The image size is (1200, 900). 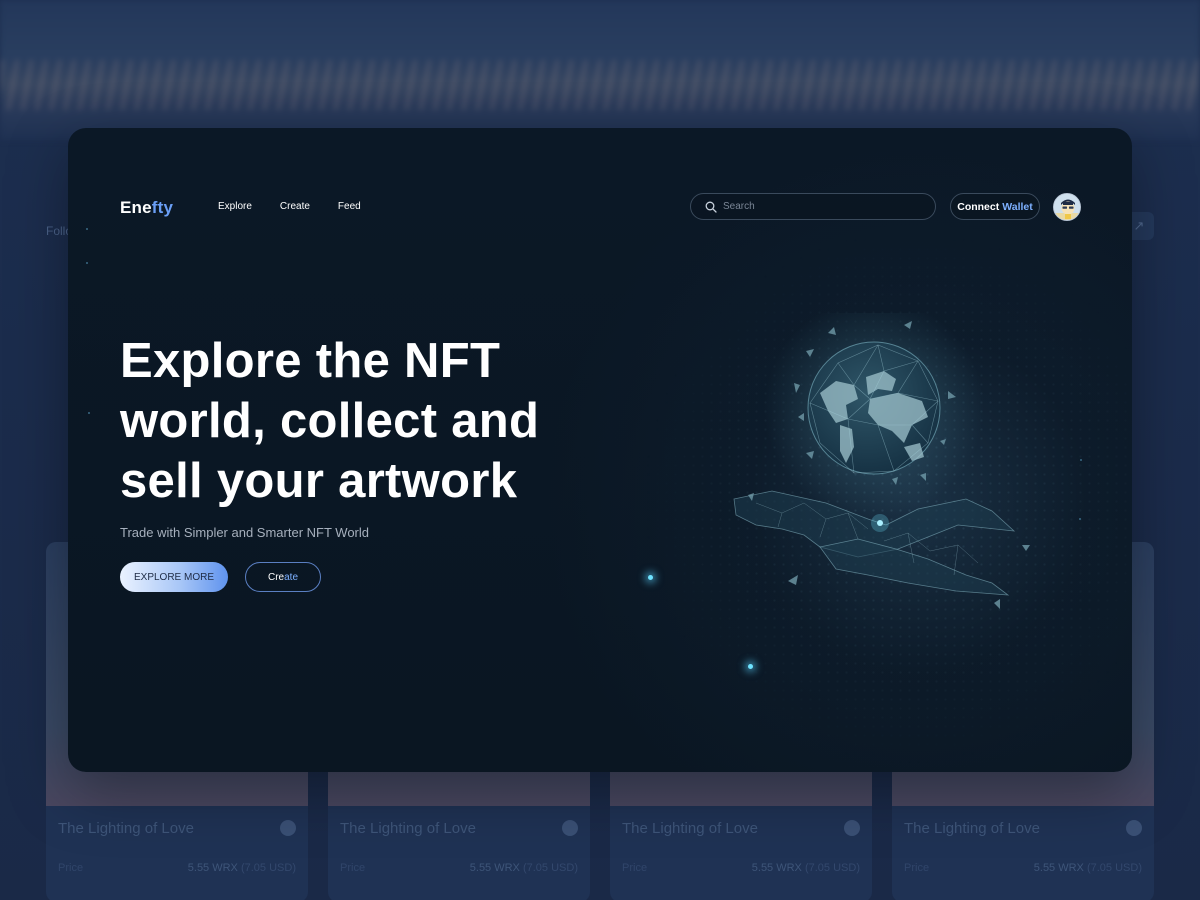 I want to click on user-avatar, so click(x=1067, y=207).